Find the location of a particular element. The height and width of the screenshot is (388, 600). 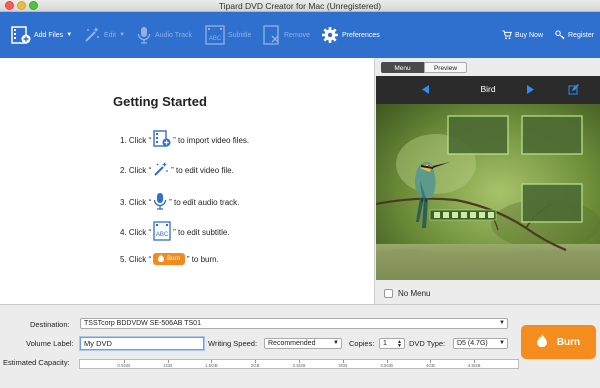

add-files-button: Add Files ▼ is located at coordinates (41, 35).